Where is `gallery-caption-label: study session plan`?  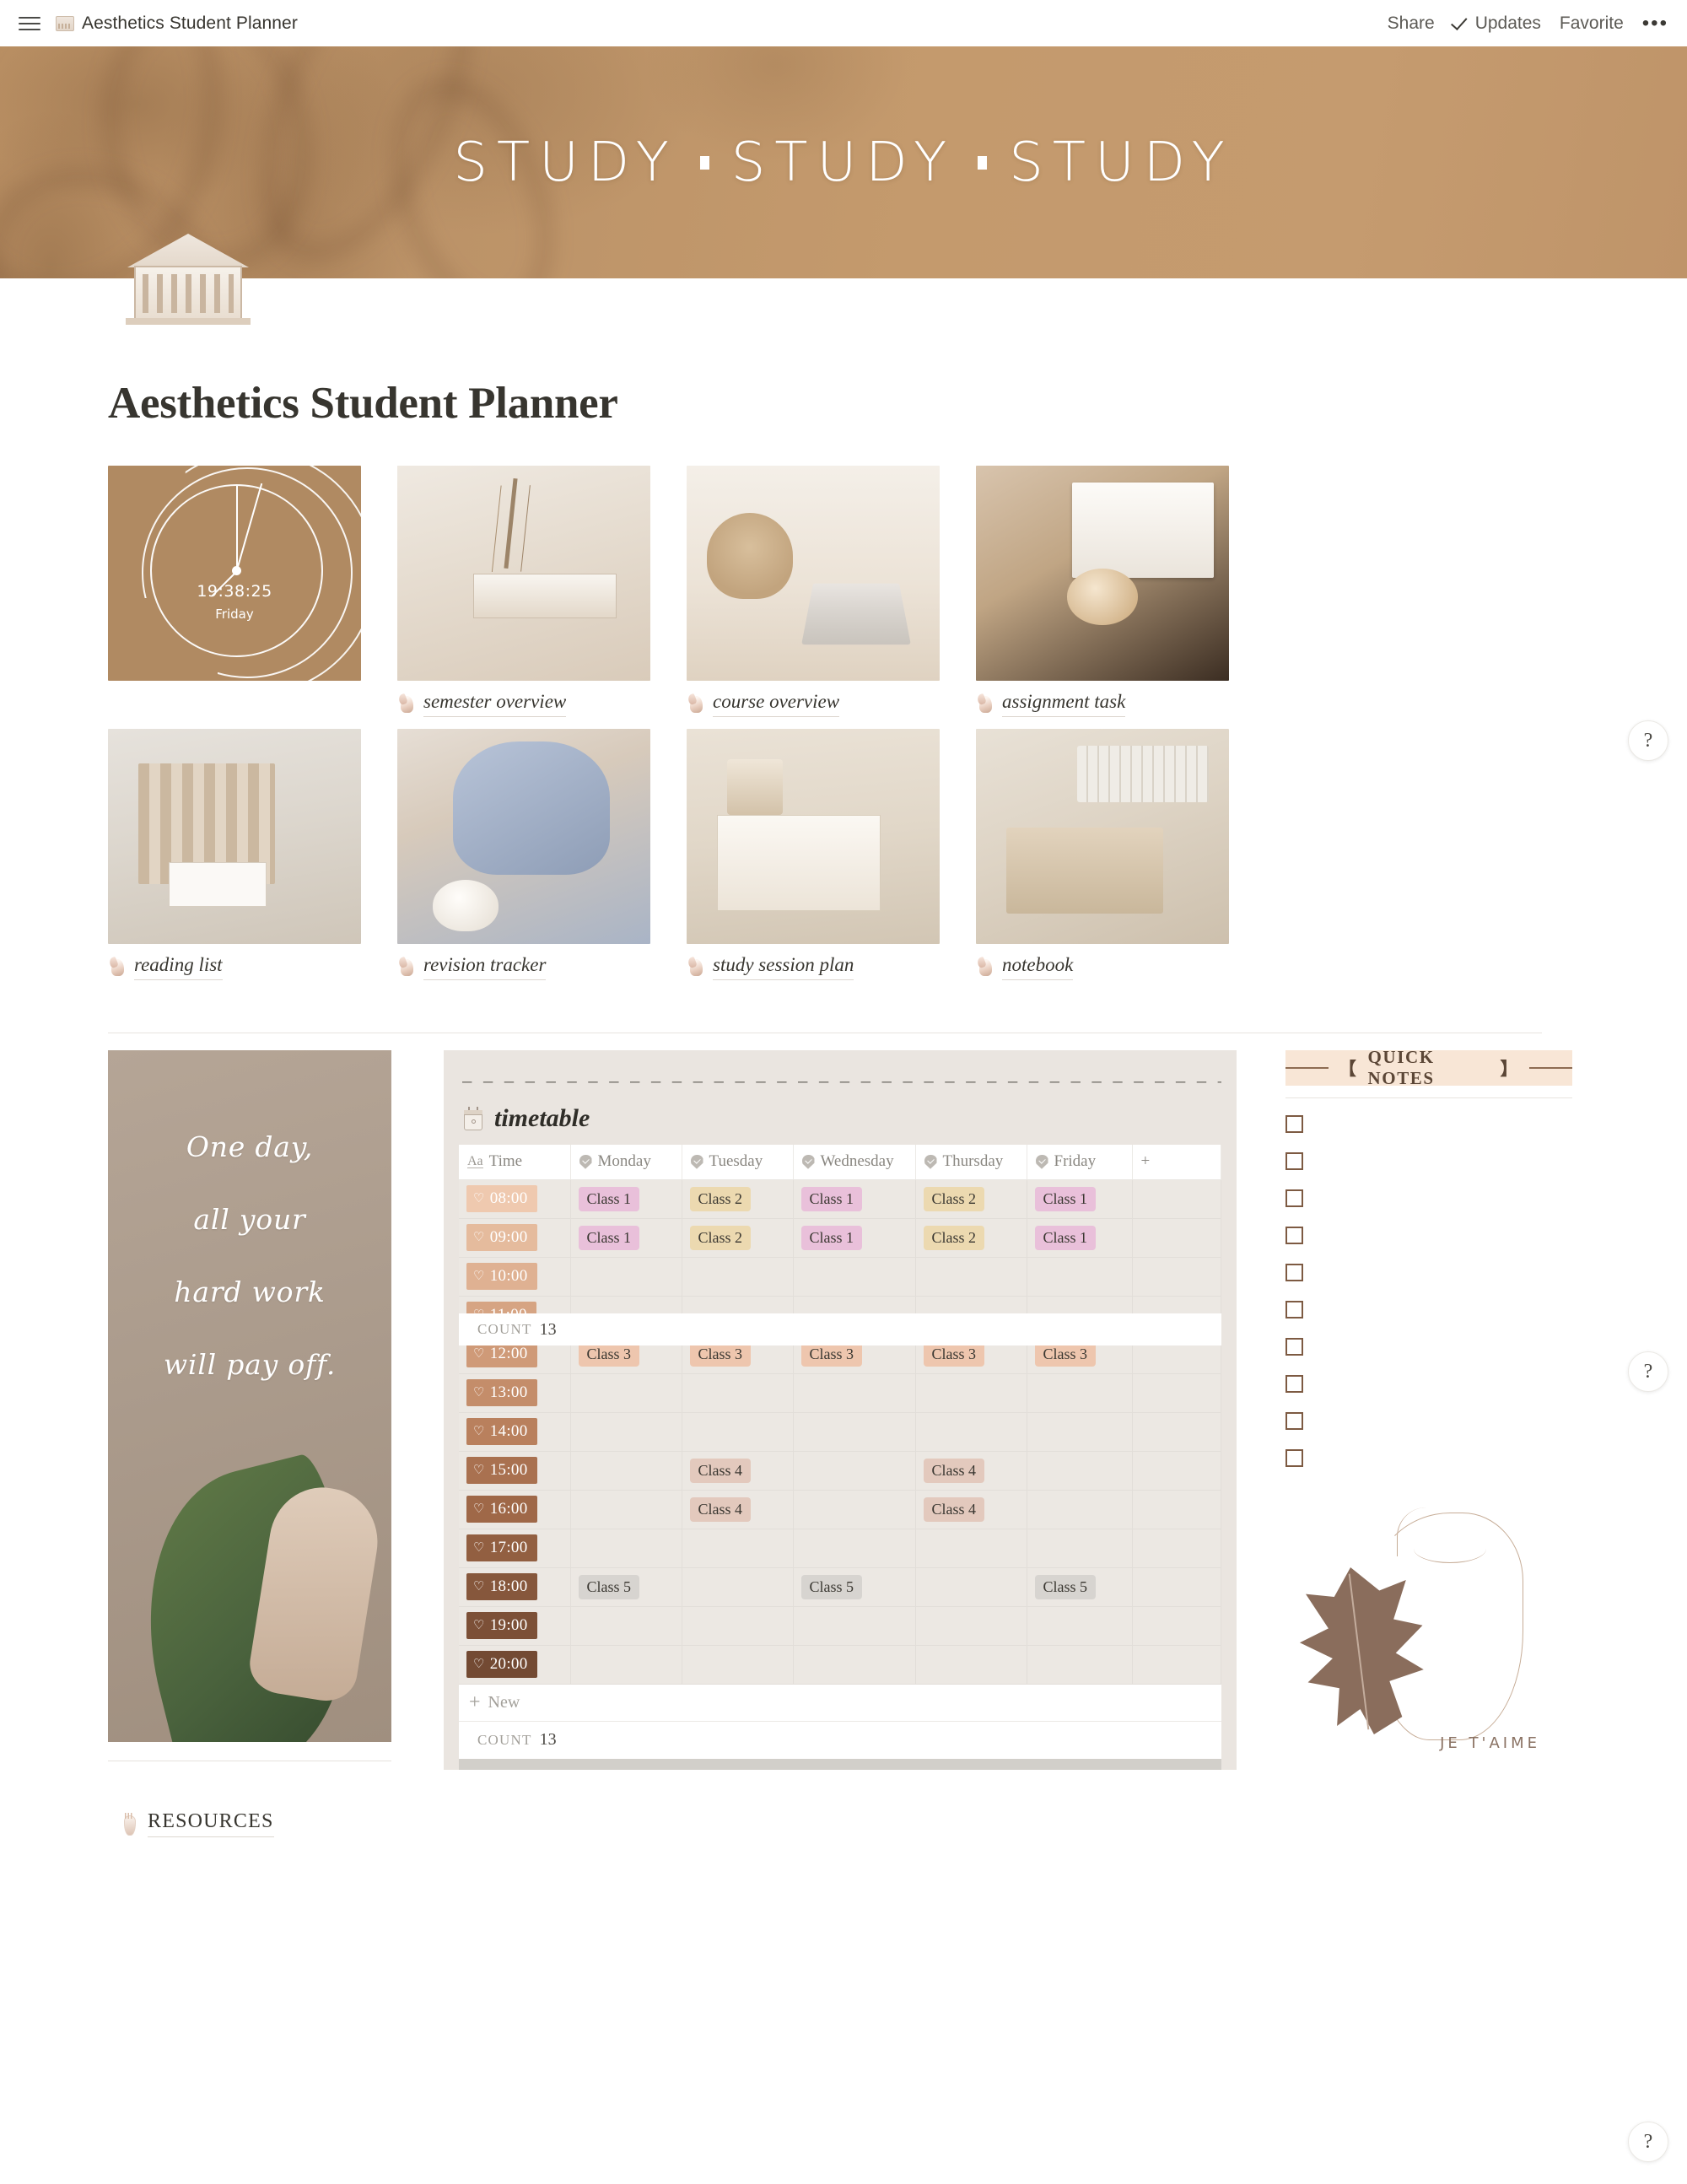 gallery-caption-label: study session plan is located at coordinates (783, 967).